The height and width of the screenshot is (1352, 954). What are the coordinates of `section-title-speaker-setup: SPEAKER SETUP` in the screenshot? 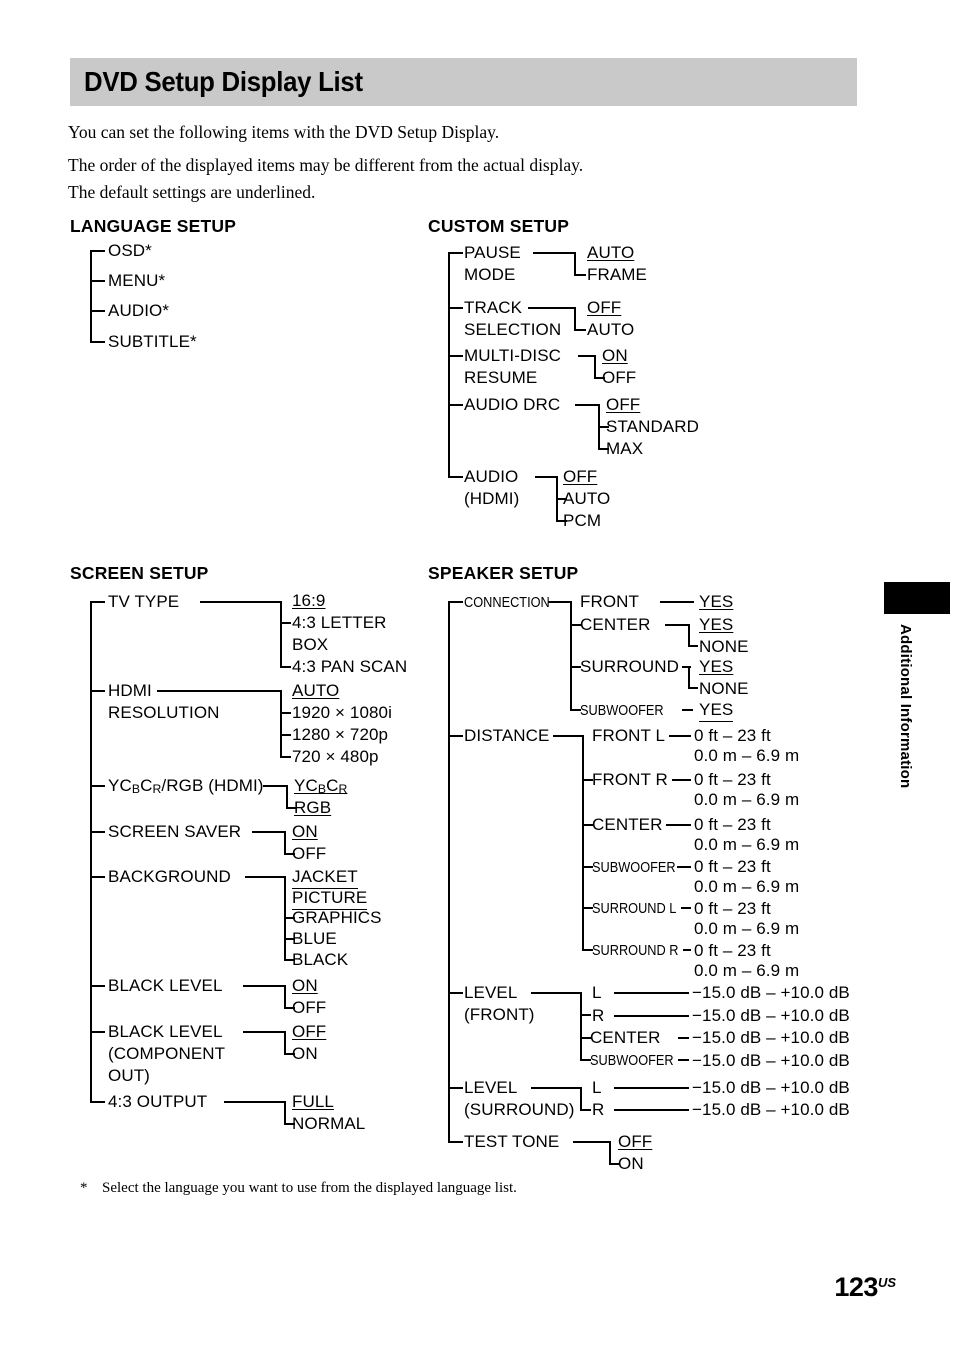 It's located at (503, 573).